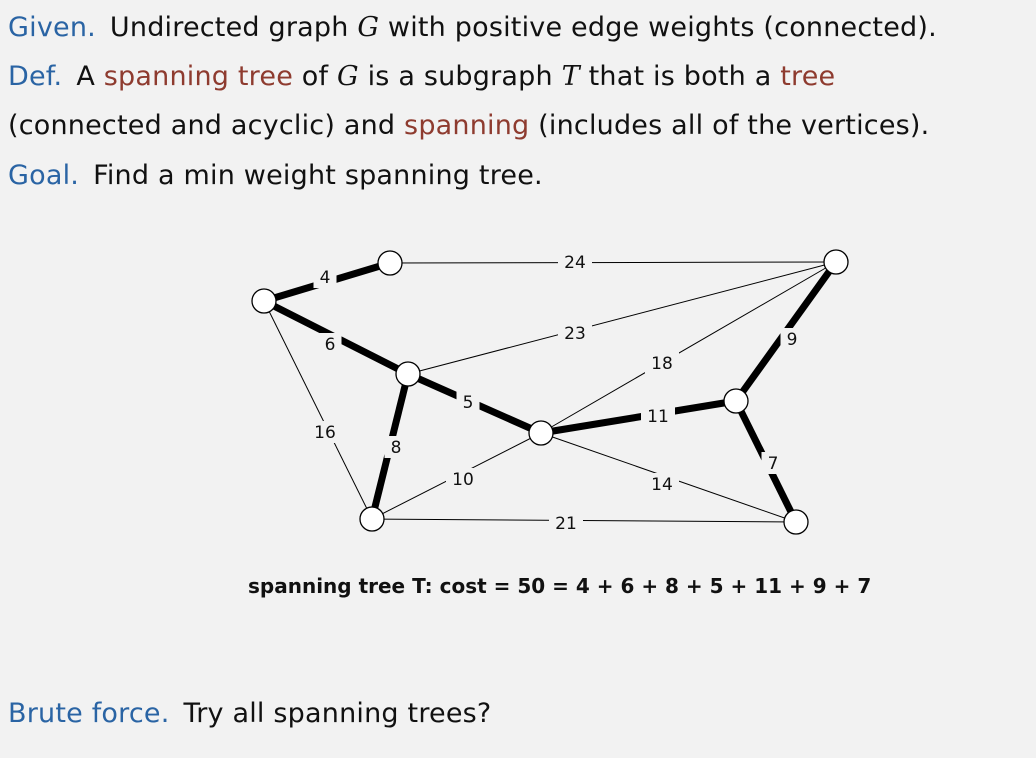 Image resolution: width=1036 pixels, height=758 pixels. Describe the element at coordinates (638, 417) in the screenshot. I see `tree-edge` at that location.